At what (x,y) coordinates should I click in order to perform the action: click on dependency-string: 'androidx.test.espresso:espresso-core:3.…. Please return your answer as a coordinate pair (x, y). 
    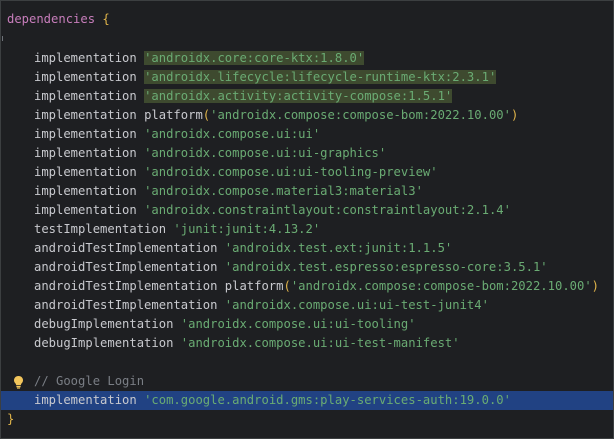
    Looking at the image, I should click on (386, 267).